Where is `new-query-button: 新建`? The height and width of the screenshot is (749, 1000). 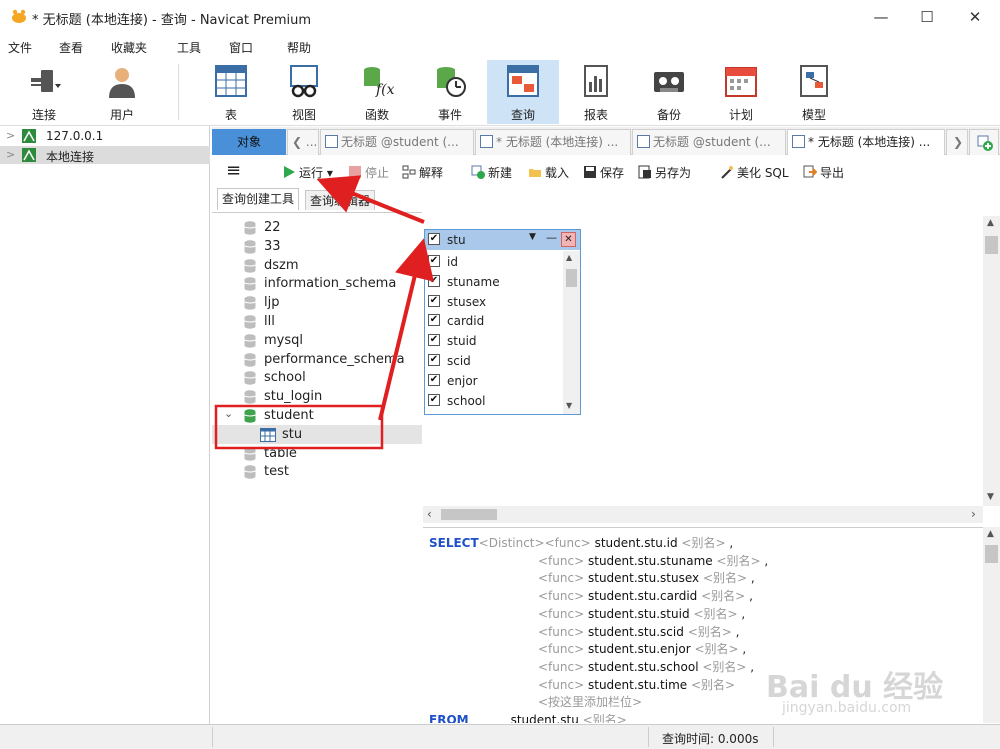
new-query-button: 新建 is located at coordinates (491, 172).